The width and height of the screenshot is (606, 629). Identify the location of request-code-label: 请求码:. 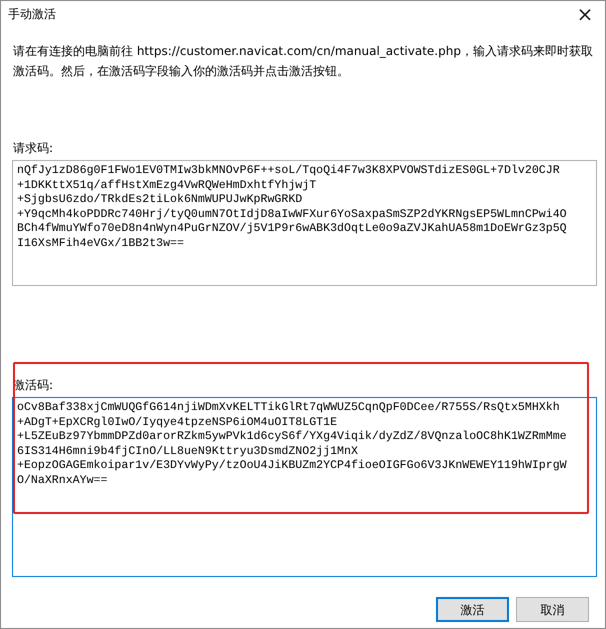
(33, 148).